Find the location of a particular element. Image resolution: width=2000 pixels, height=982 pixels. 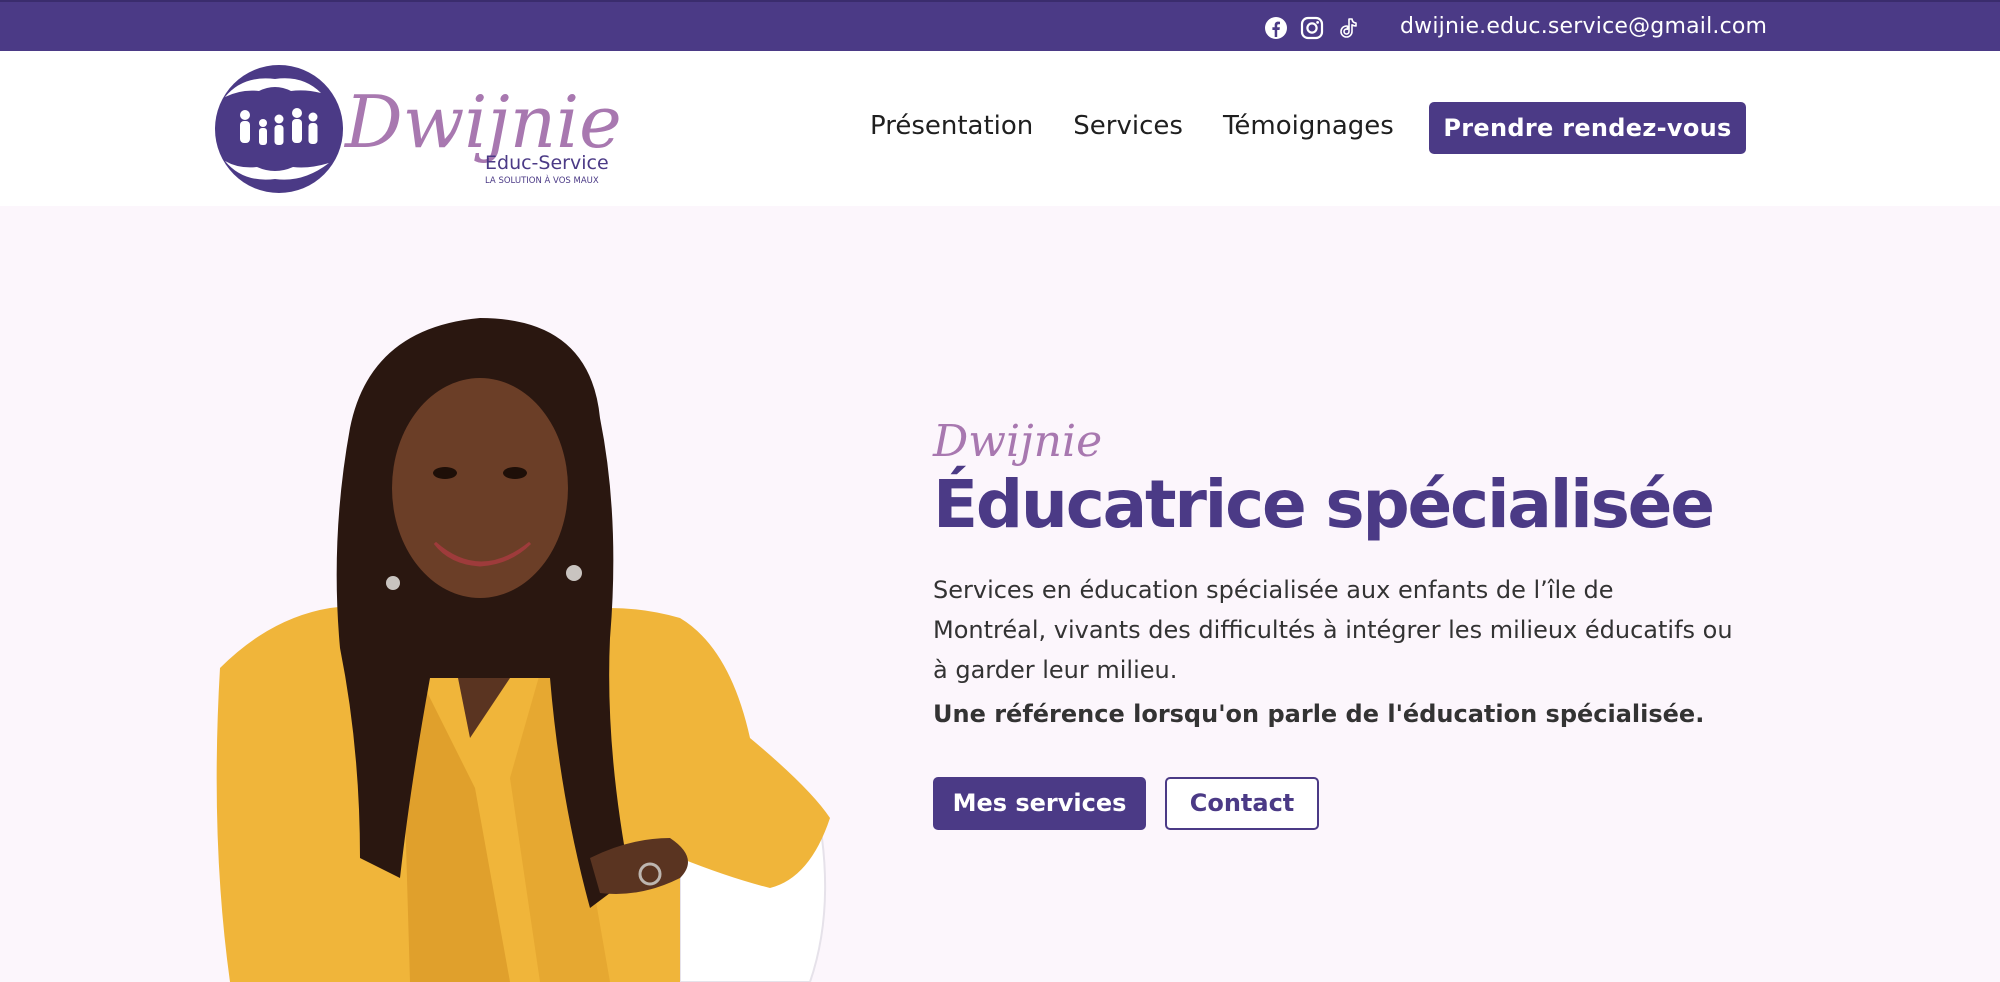

tiktok-icon is located at coordinates (1348, 28).